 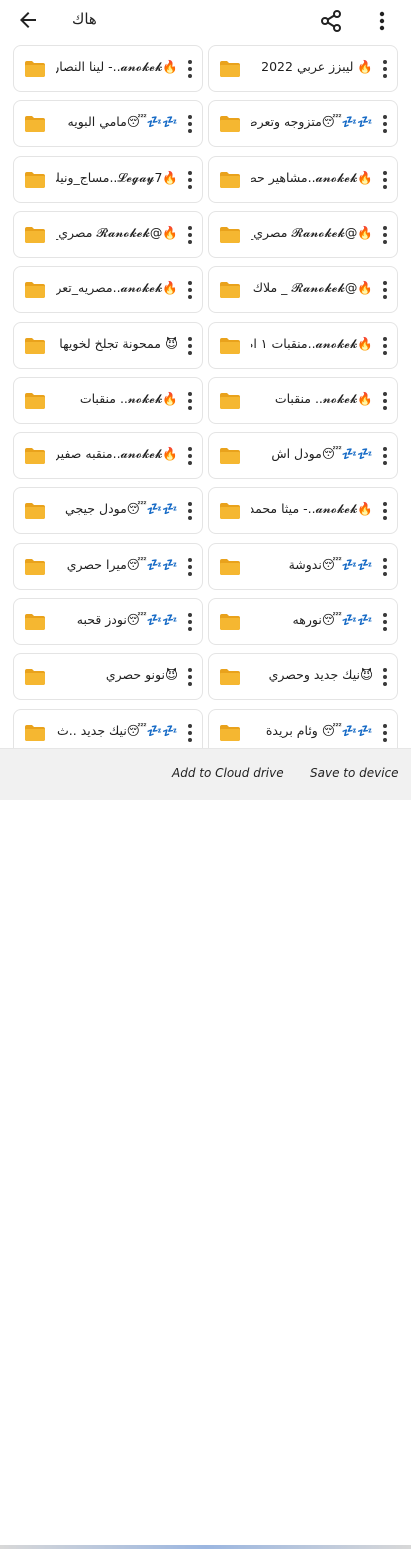 I want to click on folder-item: 🔥𝓪𝓷𝓸𝓴𝓮𝓴..- ميثا محمد, so click(x=303, y=511).